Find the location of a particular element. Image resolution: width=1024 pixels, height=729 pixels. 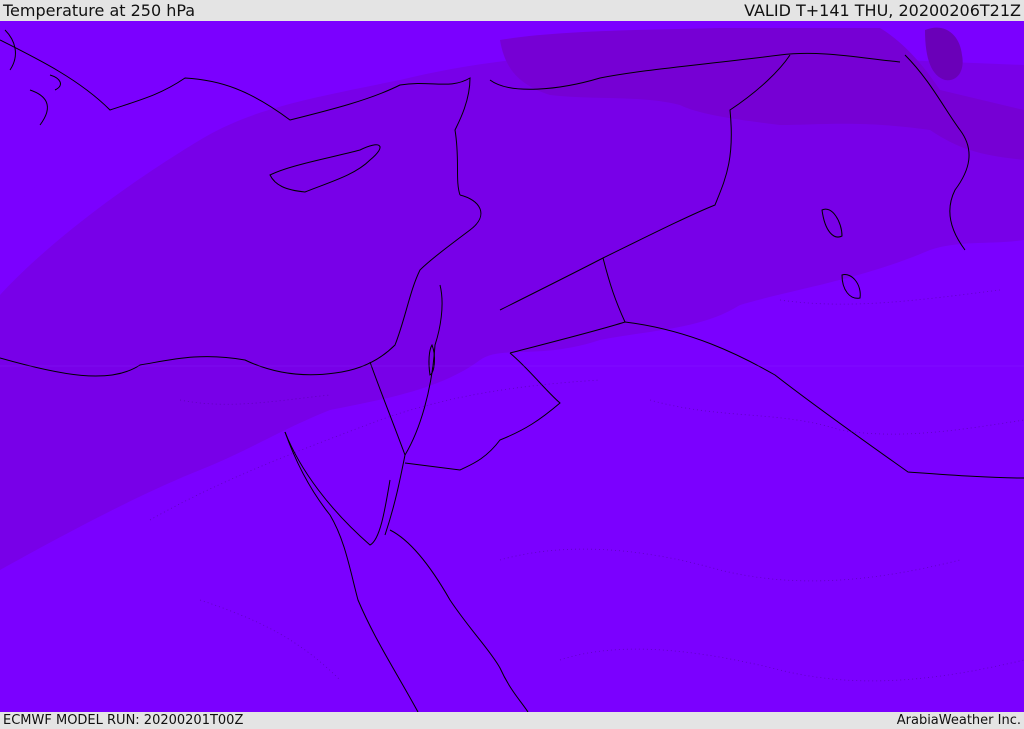

valid-time: VALID T+141 THU, 20200206T21Z is located at coordinates (882, 10).